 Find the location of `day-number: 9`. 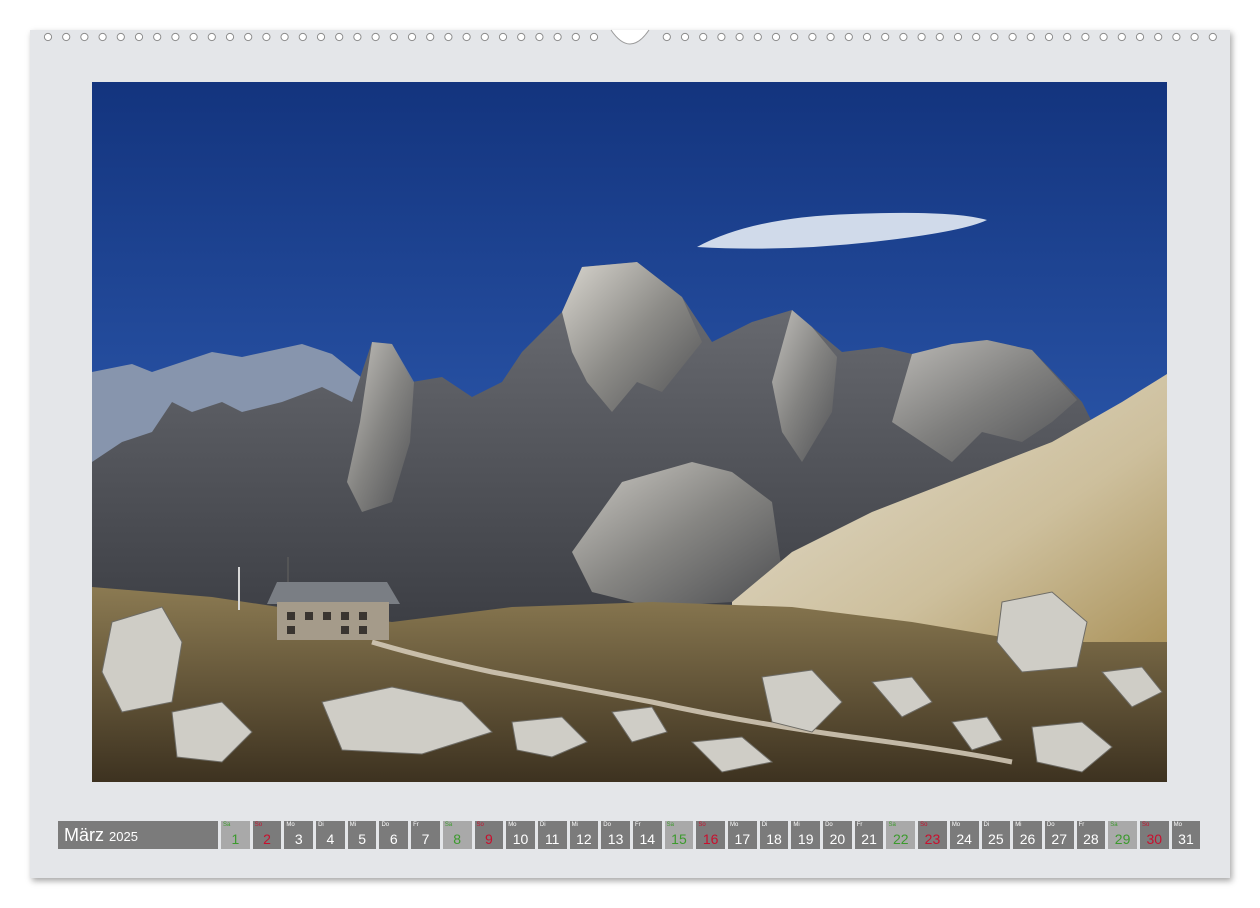

day-number: 9 is located at coordinates (488, 839).